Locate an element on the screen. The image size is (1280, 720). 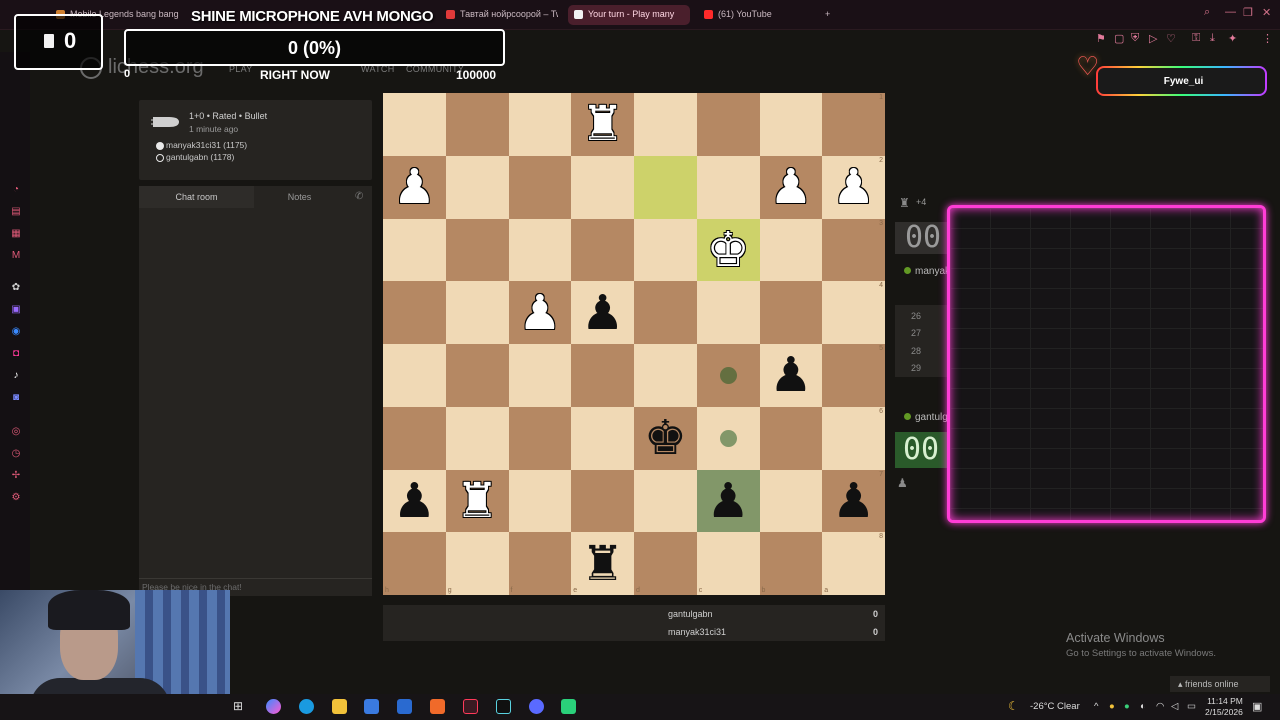
tab-lichess: Your turn - Play many is located at coordinates (629, 15).